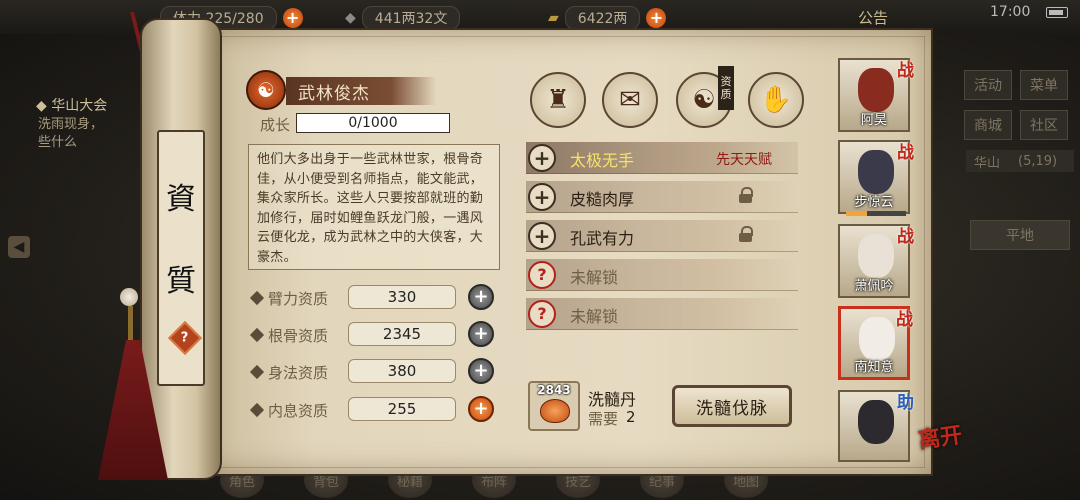  What do you see at coordinates (603, 419) in the screenshot?
I see `item-need-label: 需要` at bounding box center [603, 419].